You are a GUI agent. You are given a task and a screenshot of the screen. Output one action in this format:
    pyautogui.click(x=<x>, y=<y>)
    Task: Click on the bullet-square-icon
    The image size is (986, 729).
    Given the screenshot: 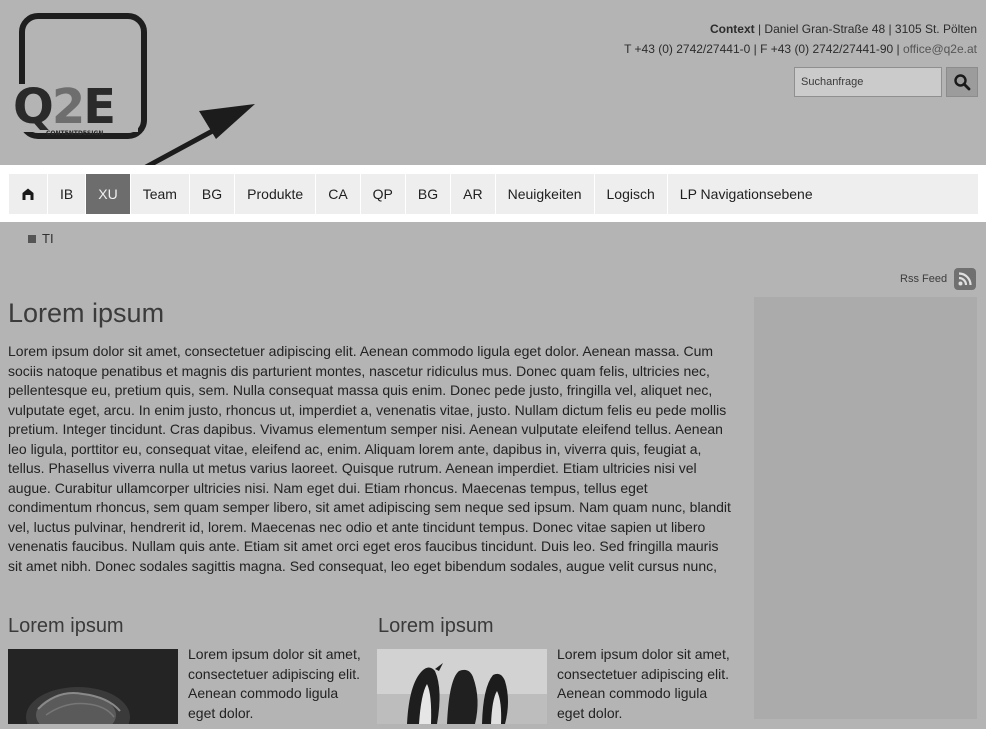 What is the action you would take?
    pyautogui.click(x=32, y=238)
    